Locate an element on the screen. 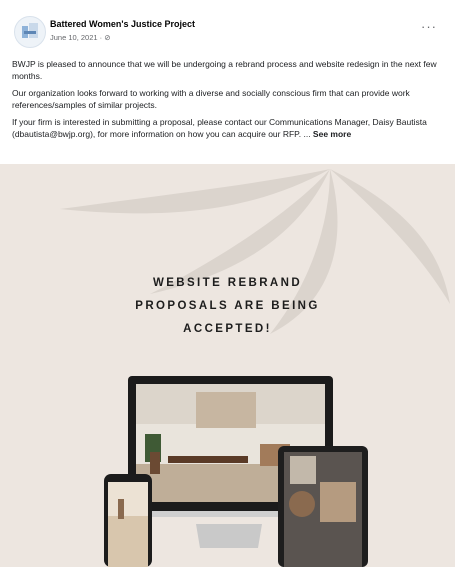  headline-line-1: WEBSITE REBRAND is located at coordinates (227, 283).